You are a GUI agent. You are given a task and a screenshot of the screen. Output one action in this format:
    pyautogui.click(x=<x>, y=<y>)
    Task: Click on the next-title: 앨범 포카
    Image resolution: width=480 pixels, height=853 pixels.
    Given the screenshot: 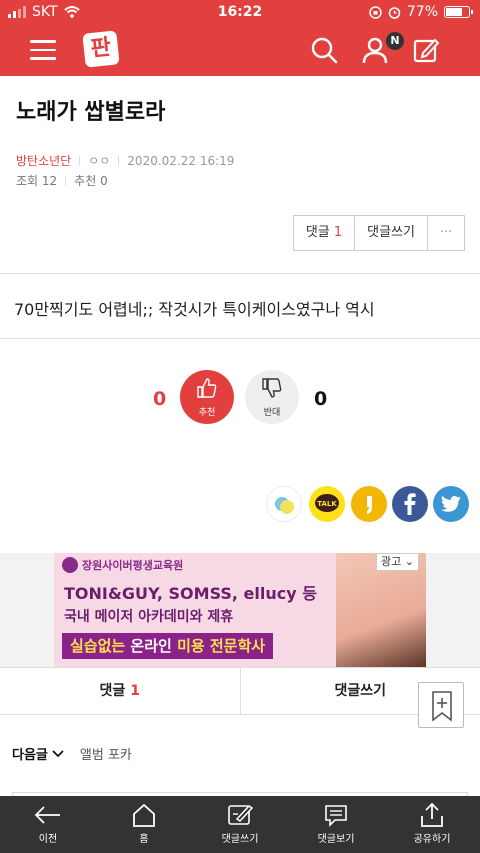 What is the action you would take?
    pyautogui.click(x=106, y=753)
    